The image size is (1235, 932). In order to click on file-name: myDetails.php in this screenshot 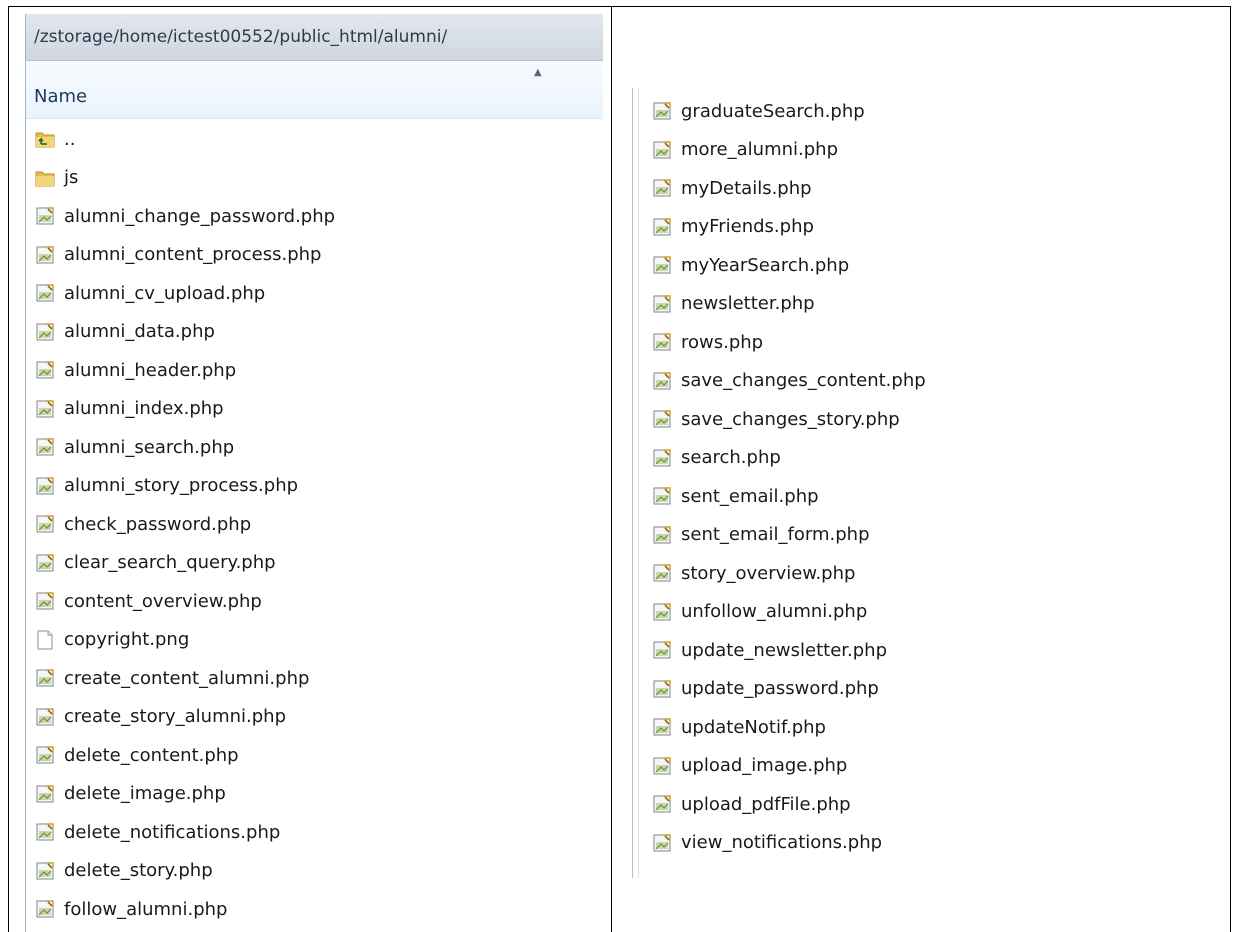, I will do `click(746, 188)`.